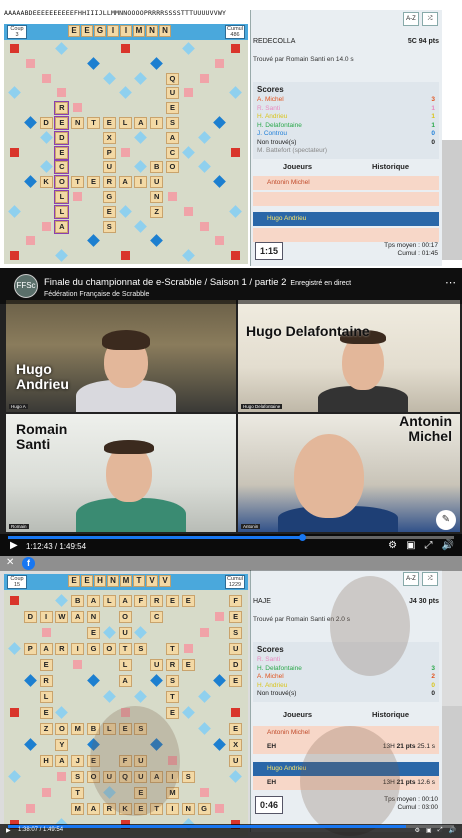 This screenshot has width=462, height=838. What do you see at coordinates (126, 762) in the screenshot?
I see `board-cell: F` at bounding box center [126, 762].